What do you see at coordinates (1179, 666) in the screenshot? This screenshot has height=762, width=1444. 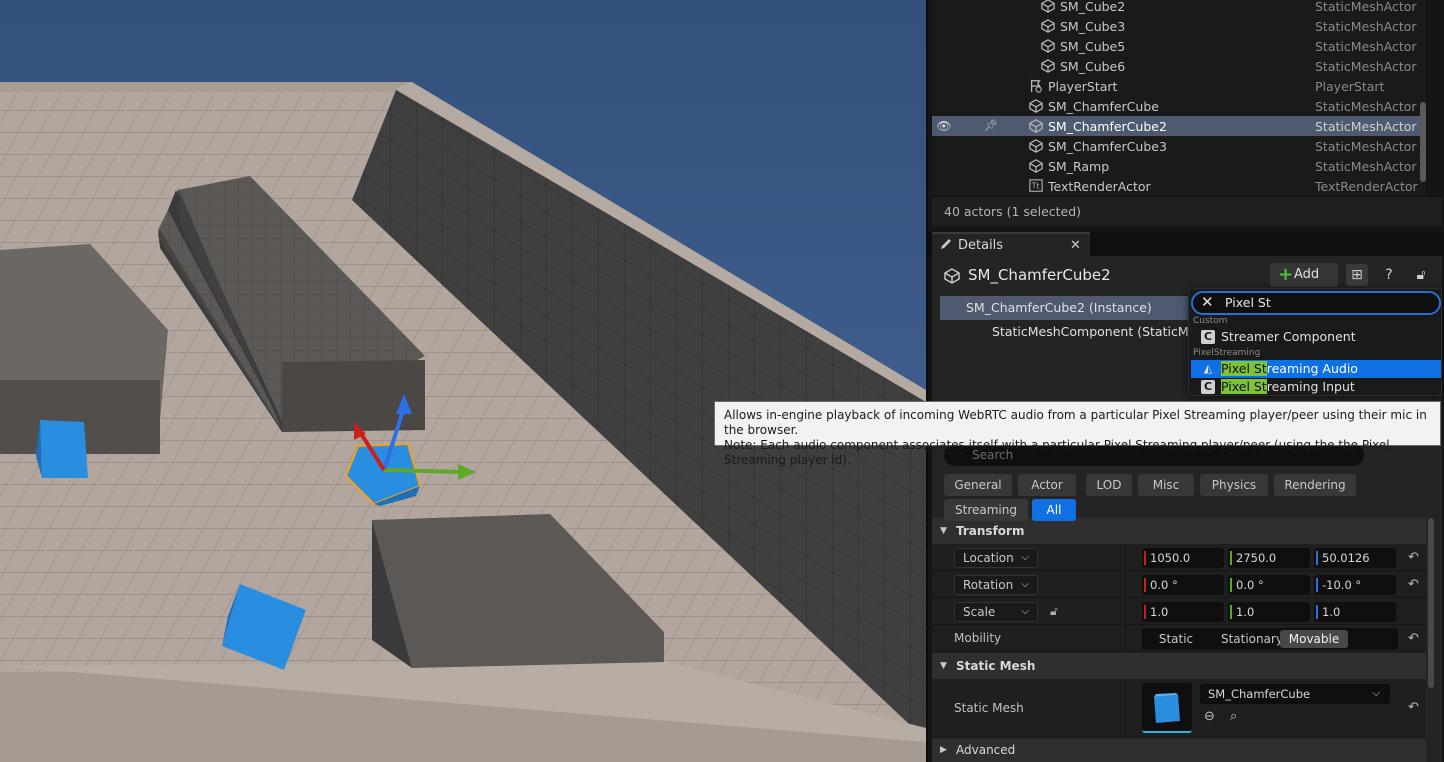 I see `section-static-mesh: ▼ Static Mesh` at bounding box center [1179, 666].